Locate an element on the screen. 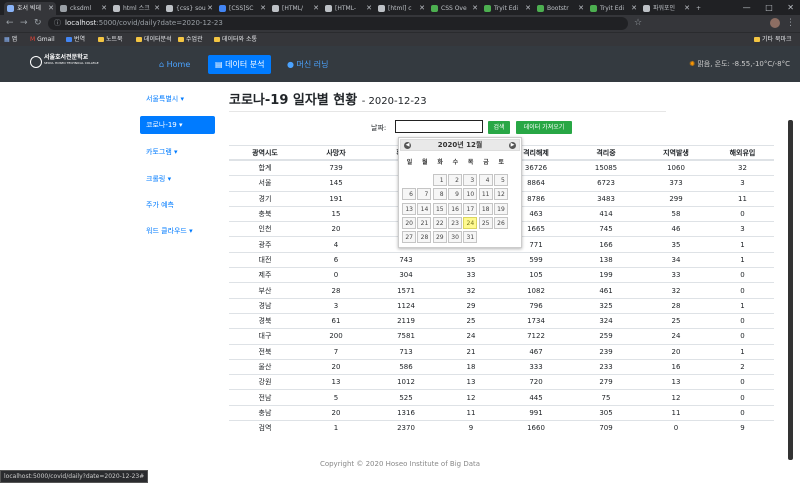 The image size is (800, 483). calendar-day: 3 is located at coordinates (470, 180).